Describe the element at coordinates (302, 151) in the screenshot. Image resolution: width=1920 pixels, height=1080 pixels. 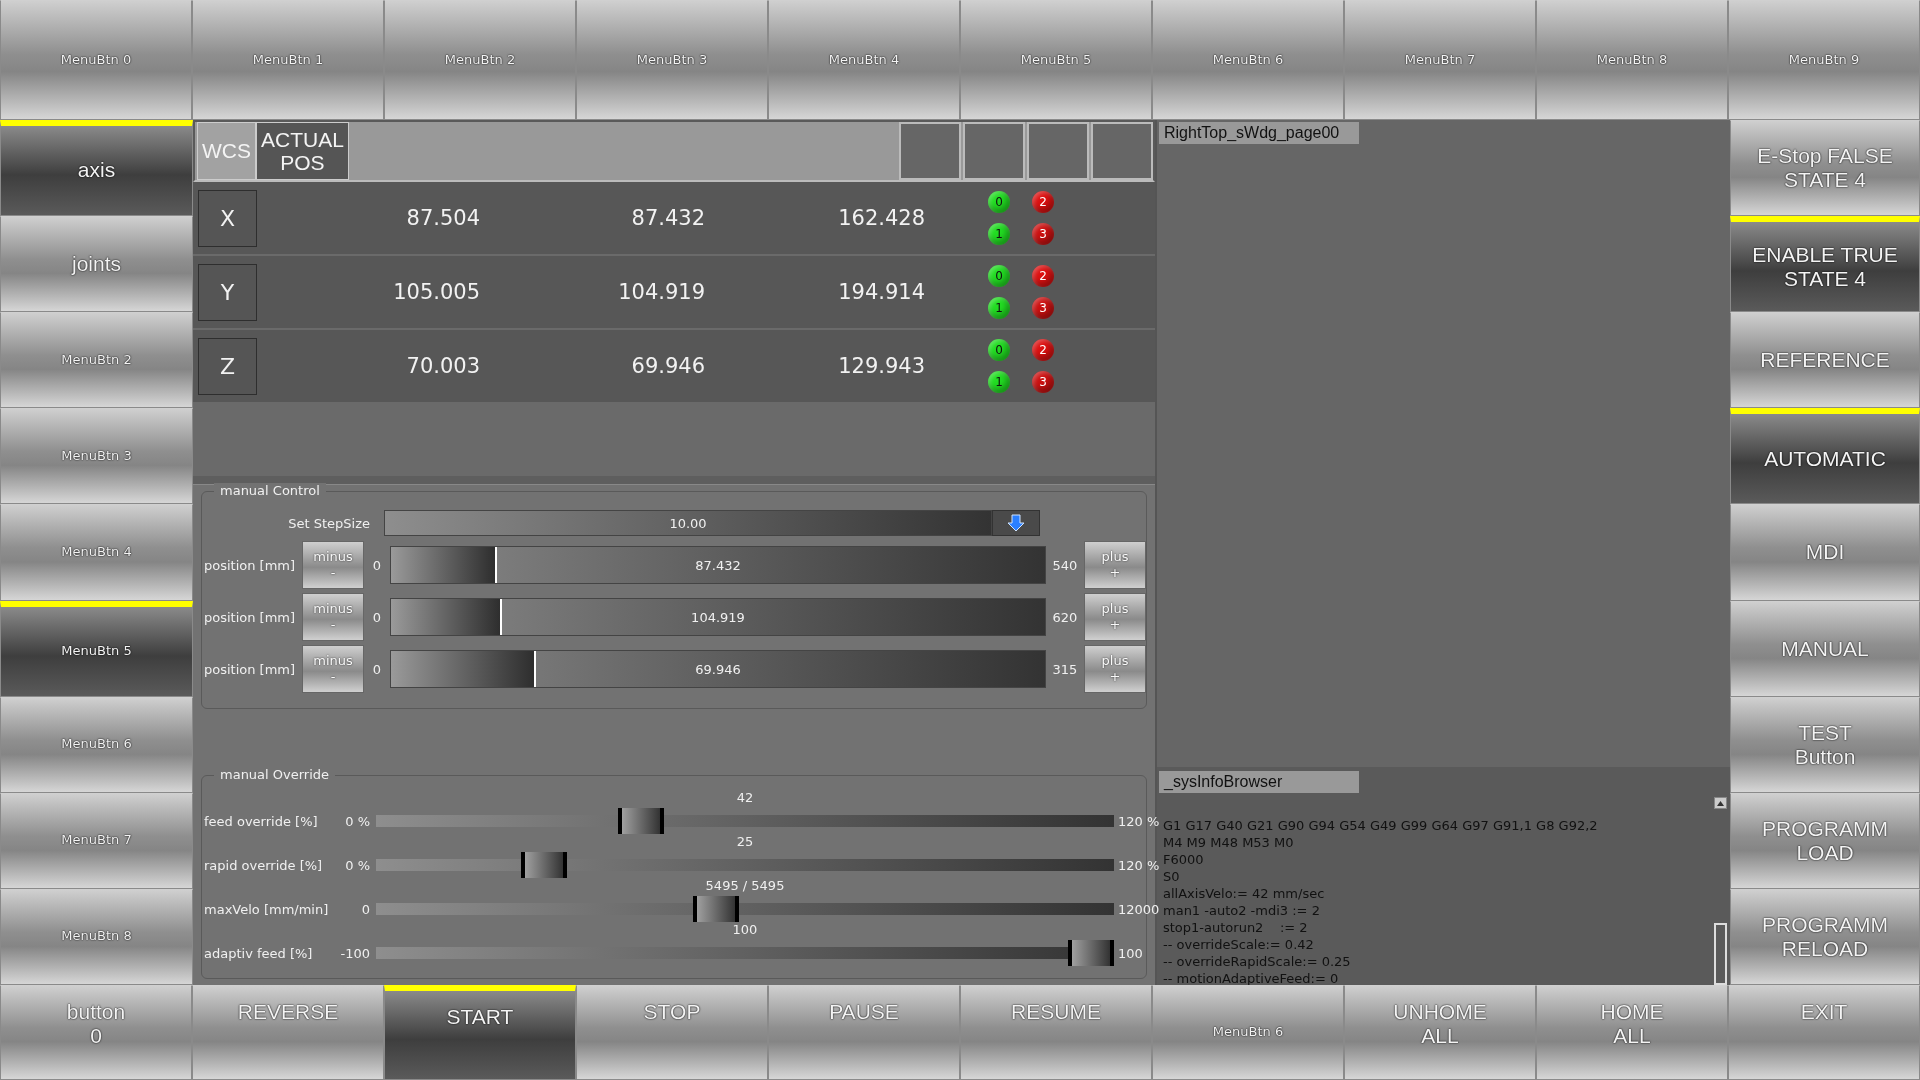
I see `header-tab: ACTUAL POS` at that location.